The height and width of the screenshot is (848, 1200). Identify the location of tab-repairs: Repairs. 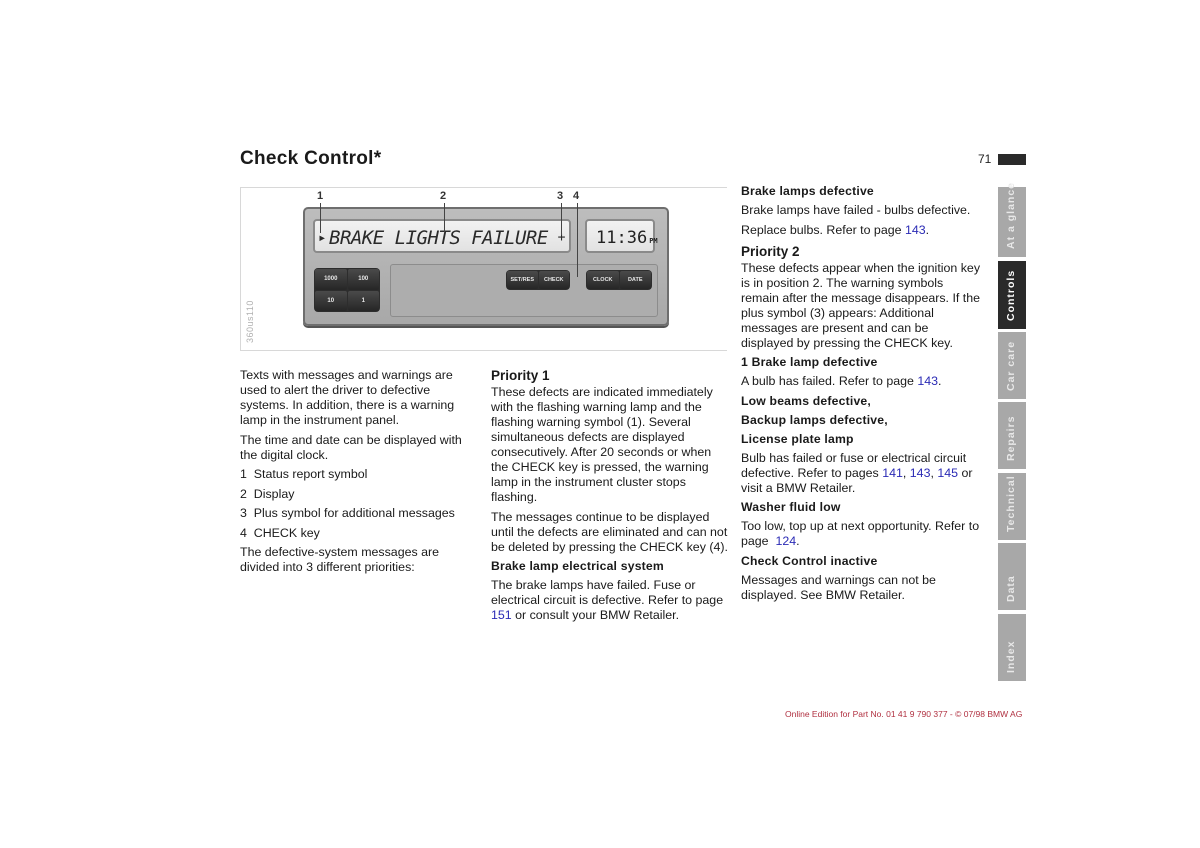
(1012, 435).